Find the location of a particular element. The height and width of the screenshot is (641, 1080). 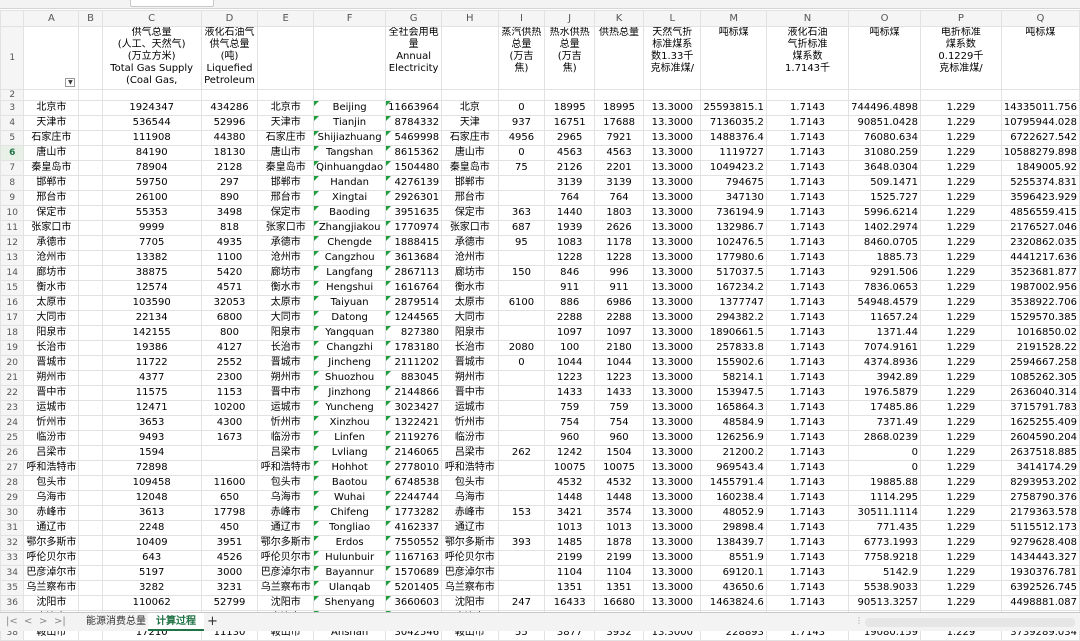

cell-m: 29898.4 is located at coordinates (733, 528).